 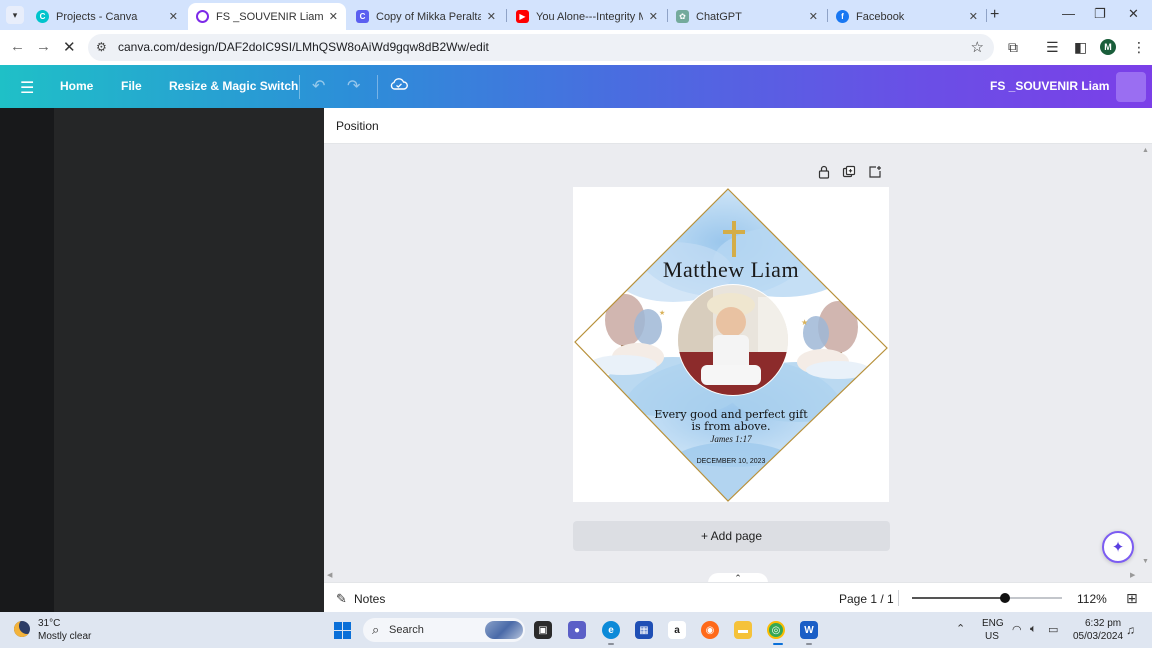 I want to click on facebook-icon: f, so click(x=842, y=16).